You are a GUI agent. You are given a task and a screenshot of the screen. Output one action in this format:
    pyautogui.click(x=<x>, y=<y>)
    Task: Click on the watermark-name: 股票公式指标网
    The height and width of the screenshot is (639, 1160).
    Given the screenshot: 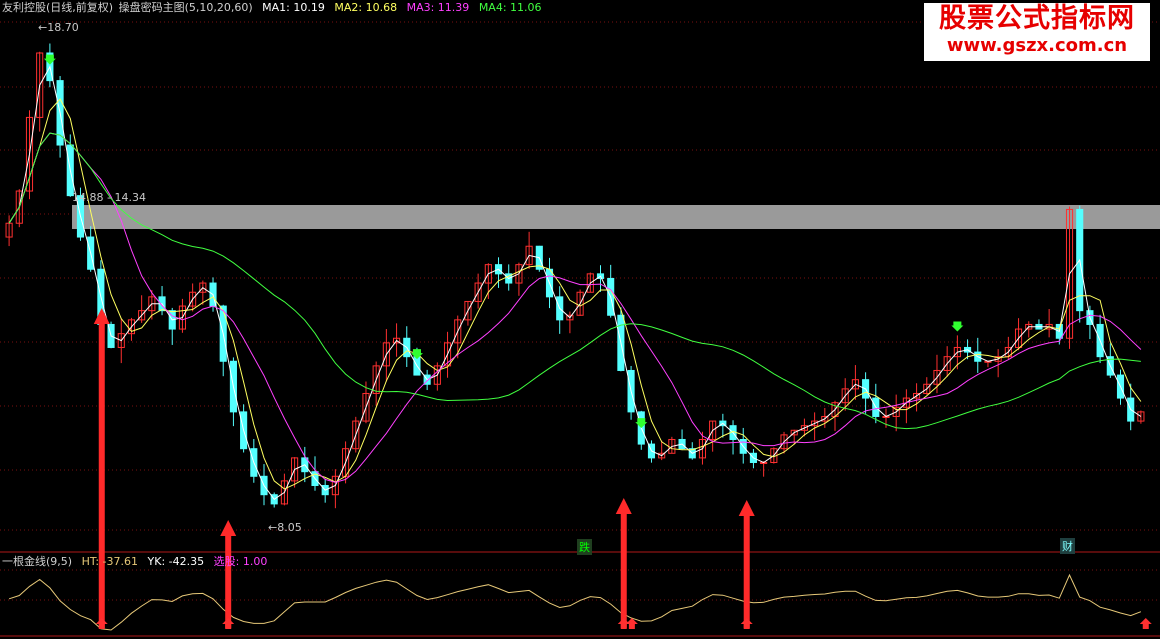 What is the action you would take?
    pyautogui.click(x=1037, y=18)
    